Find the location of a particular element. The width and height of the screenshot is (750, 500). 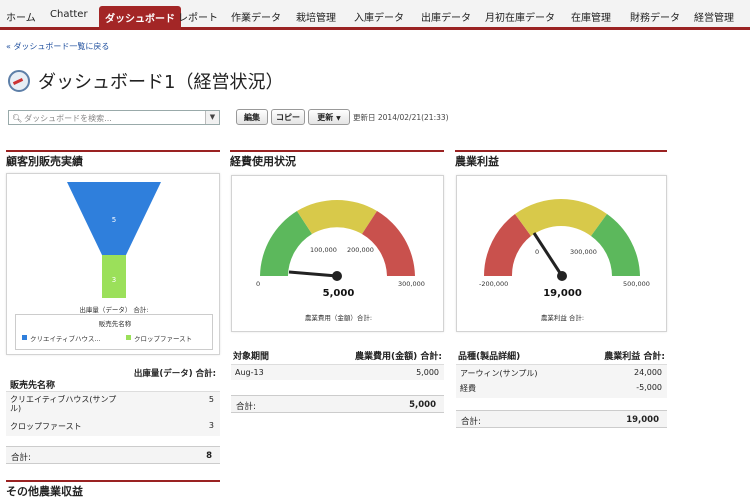

table-row-name: アーウィン(サンプル) is located at coordinates (499, 373).